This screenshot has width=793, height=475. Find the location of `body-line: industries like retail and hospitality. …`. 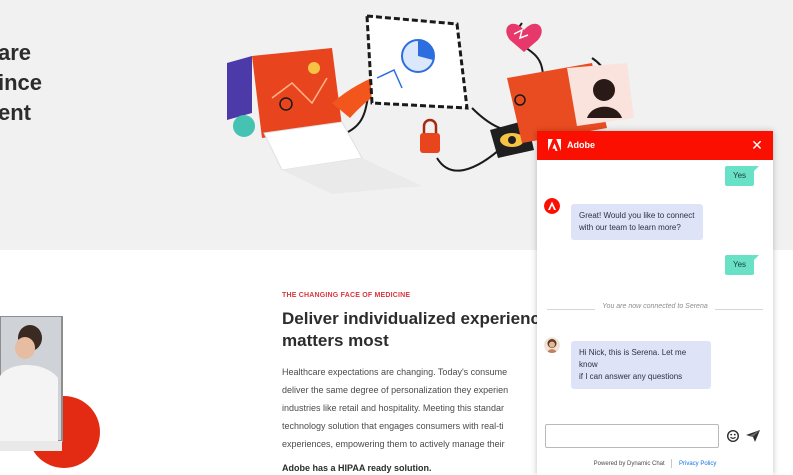

body-line: industries like retail and hospitality. … is located at coordinates (393, 408).